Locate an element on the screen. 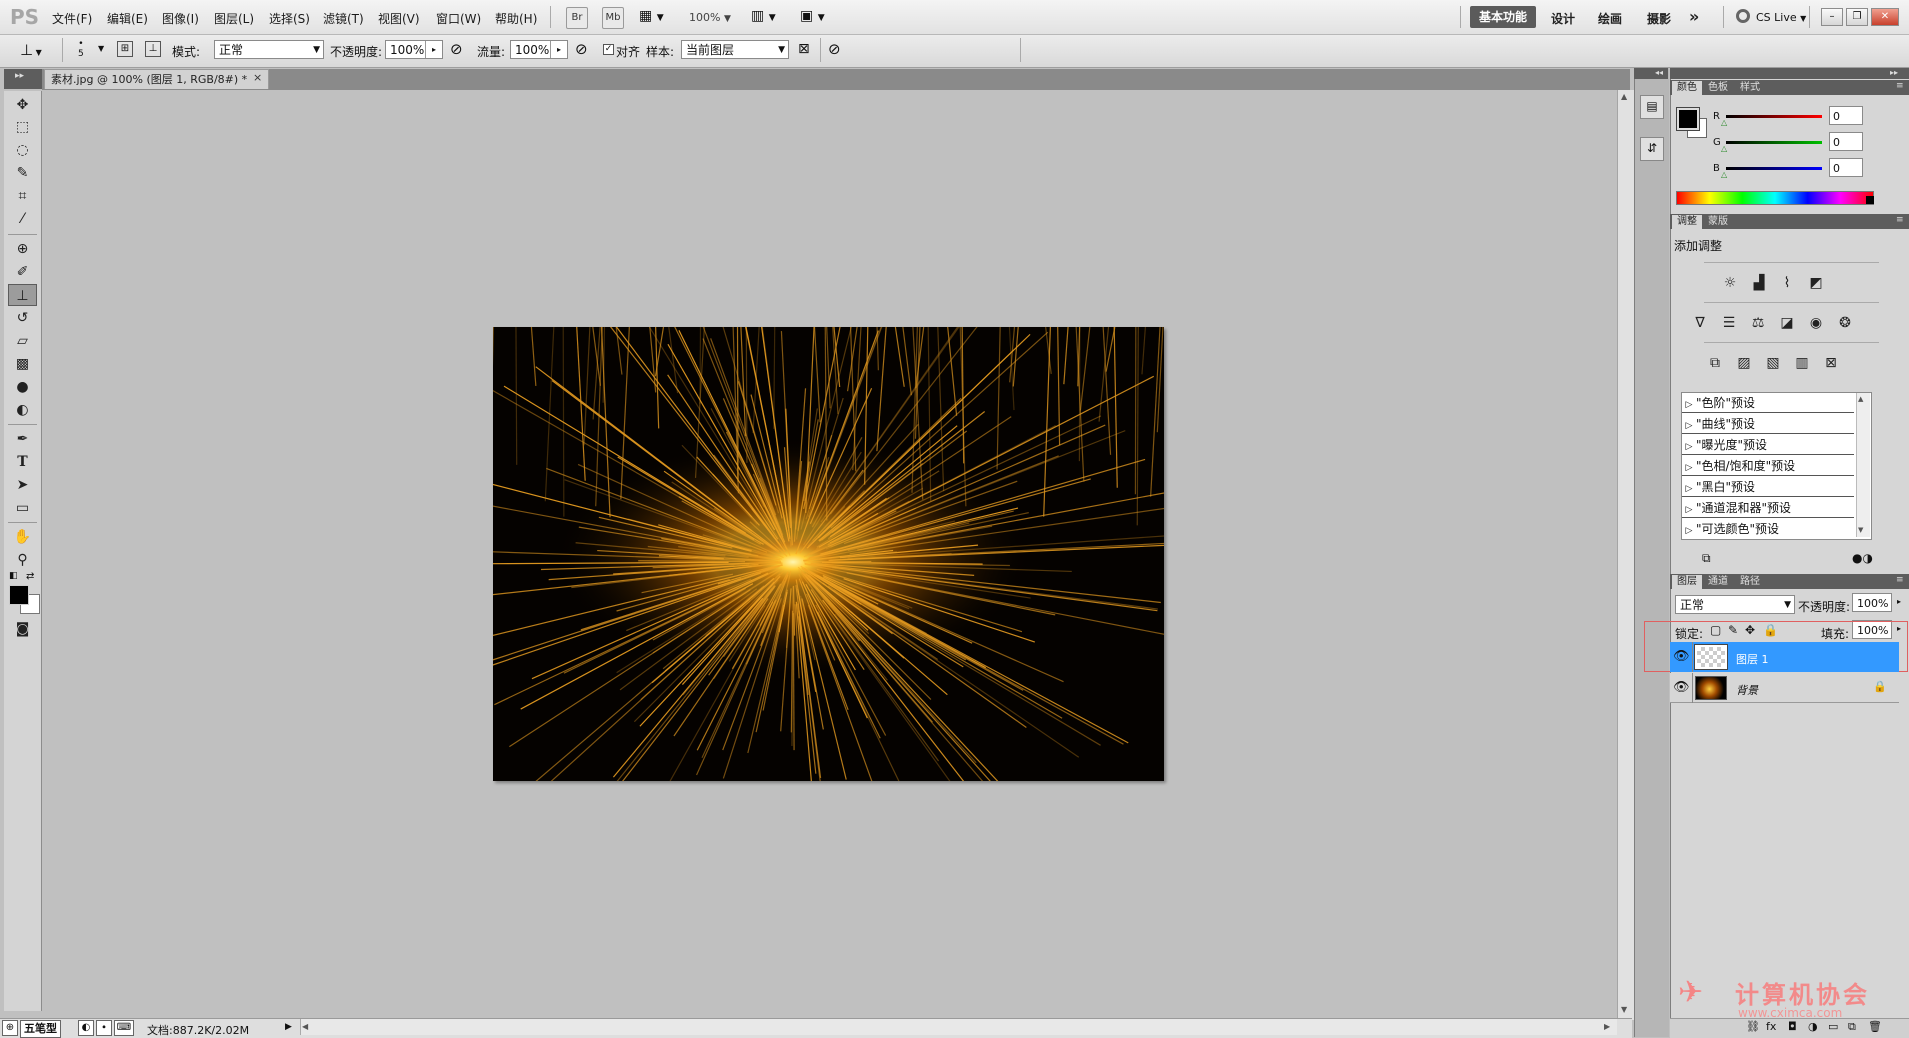  eraser-tool-icon: ▱ is located at coordinates (22, 341).